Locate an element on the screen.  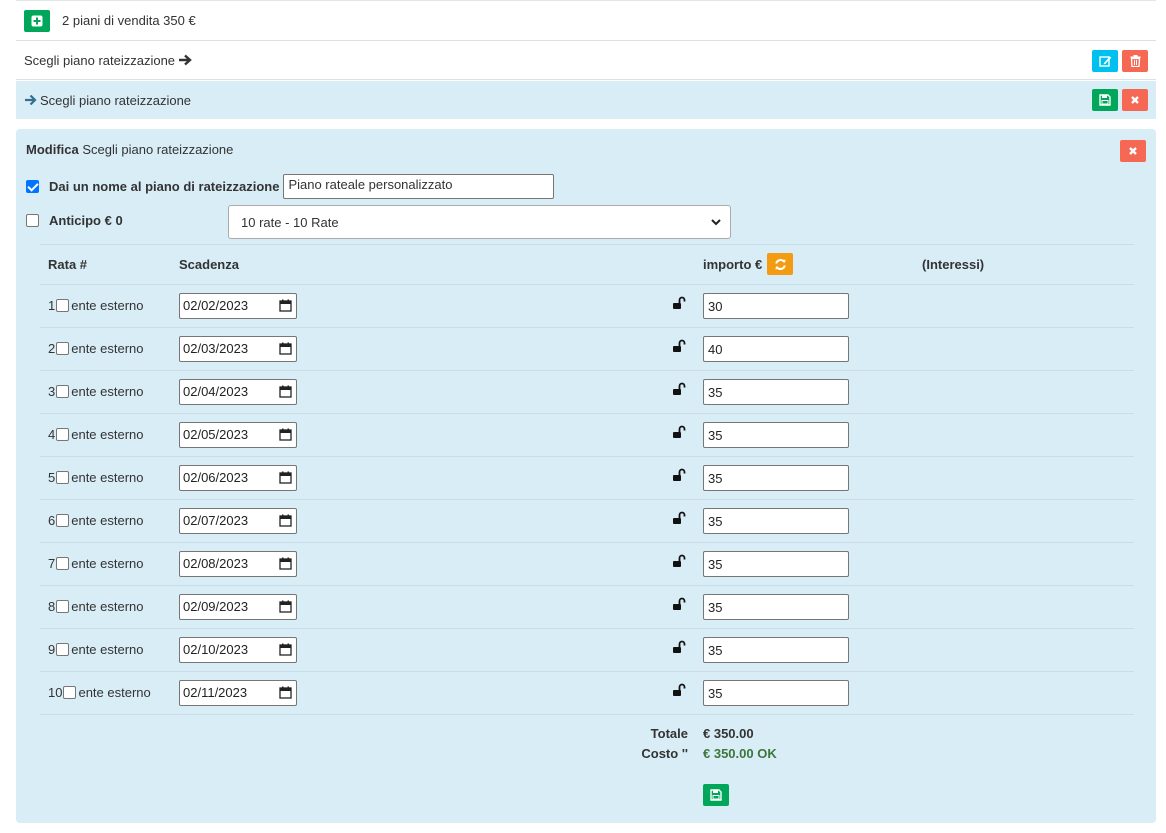
table-row: 3 ente esterno 02/04/2023 35 is located at coordinates (587, 392).